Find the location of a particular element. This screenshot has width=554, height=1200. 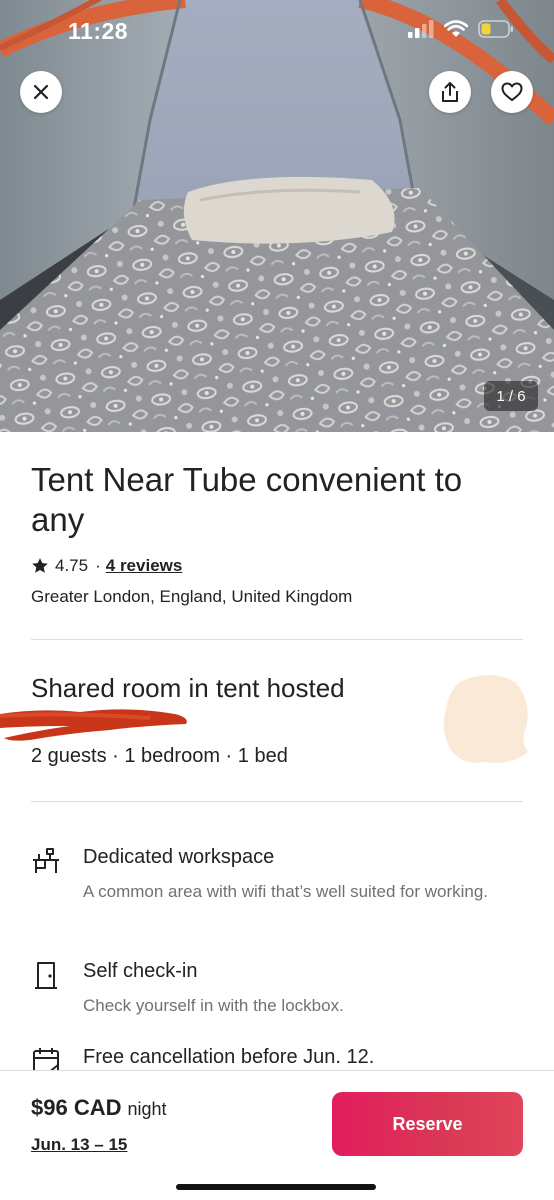

close-button is located at coordinates (41, 92).